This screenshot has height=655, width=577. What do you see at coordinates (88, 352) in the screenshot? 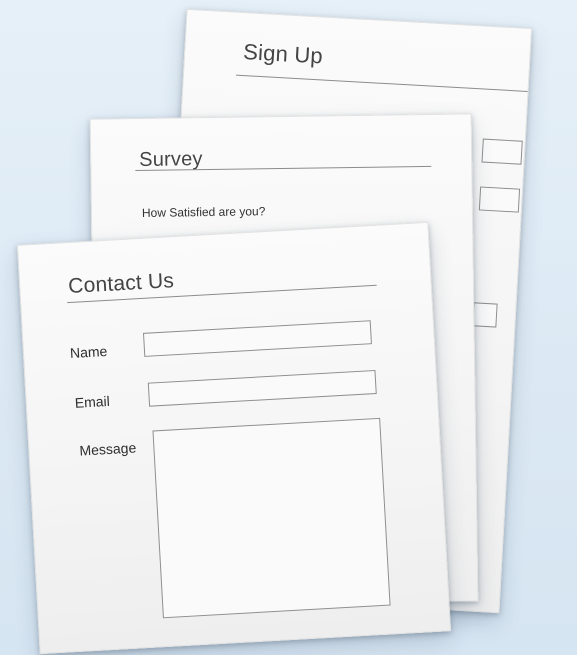
I see `name-label: Name` at bounding box center [88, 352].